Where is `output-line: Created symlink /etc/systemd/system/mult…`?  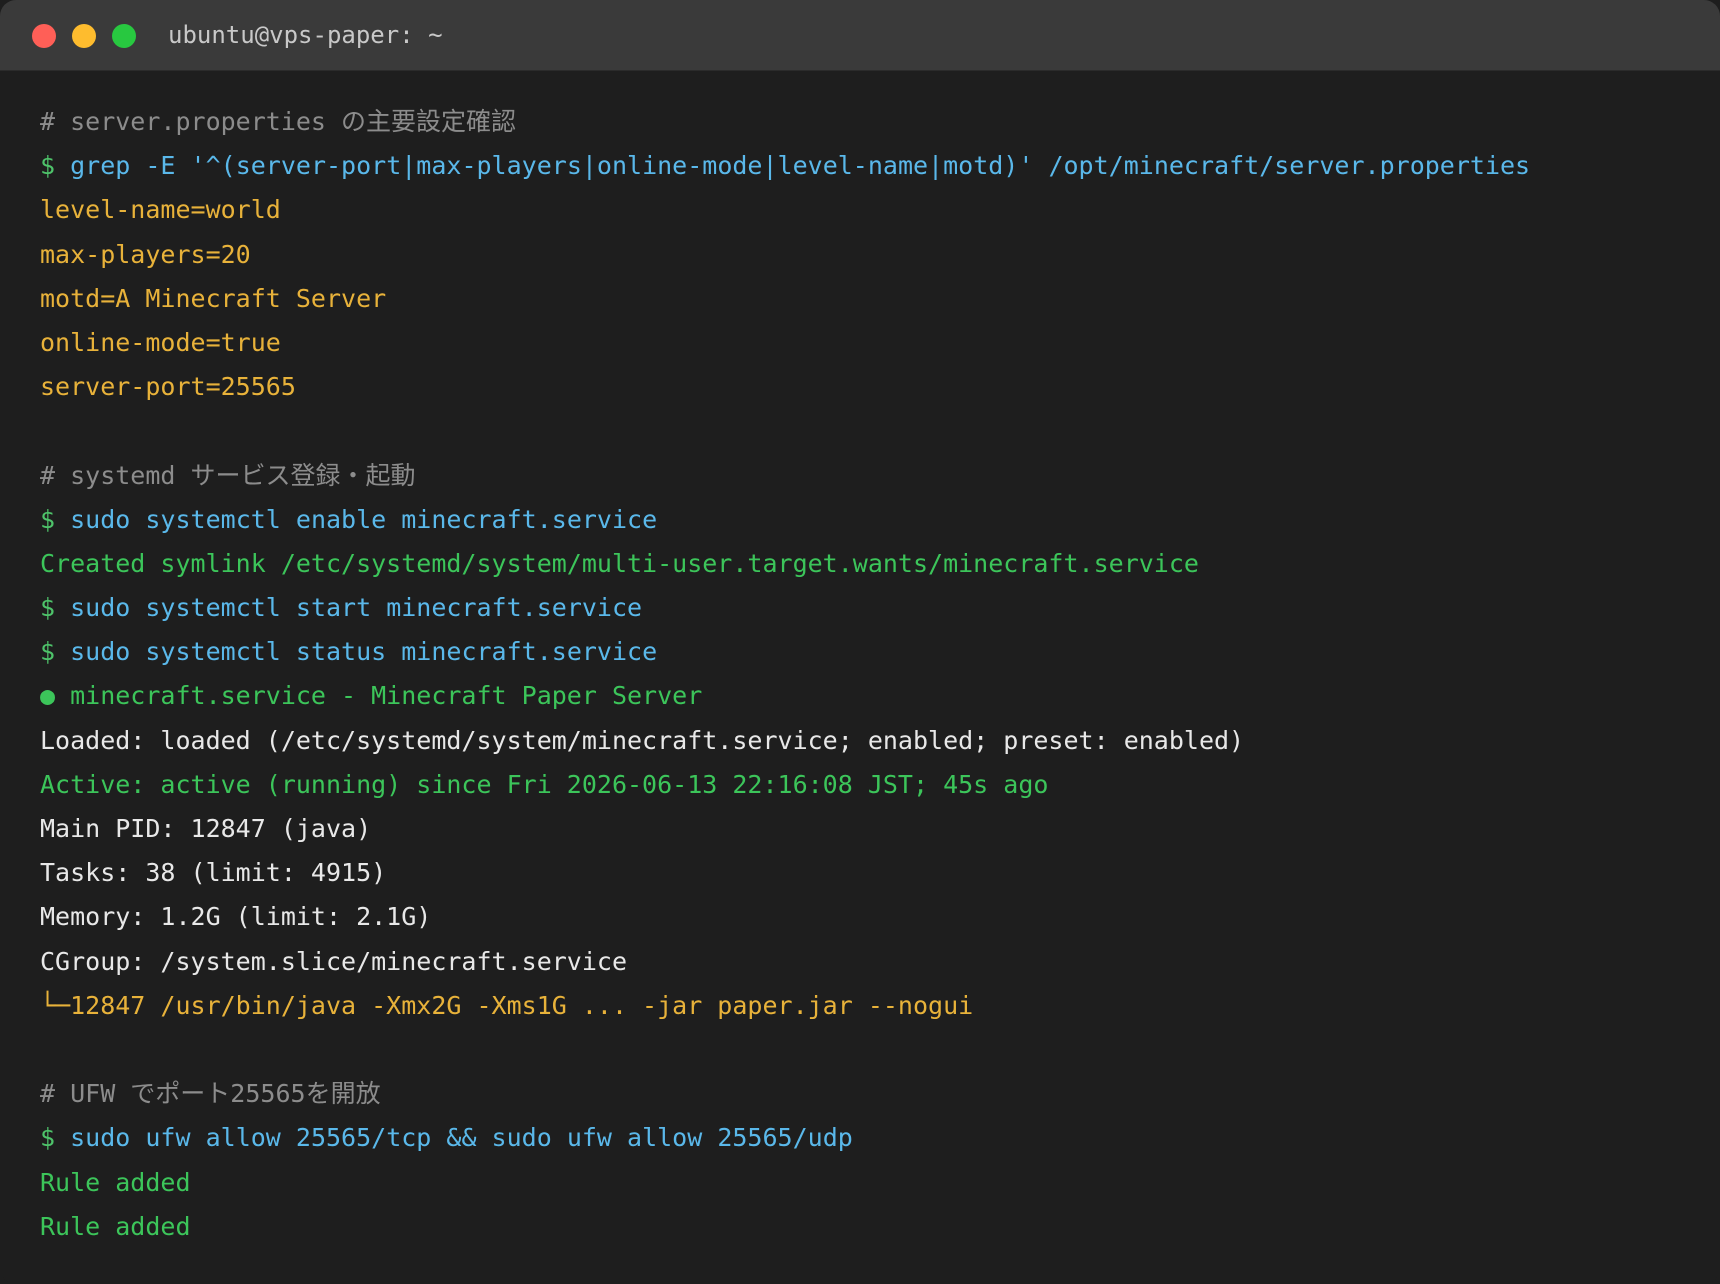
output-line: Created symlink /etc/systemd/system/mult… is located at coordinates (619, 563).